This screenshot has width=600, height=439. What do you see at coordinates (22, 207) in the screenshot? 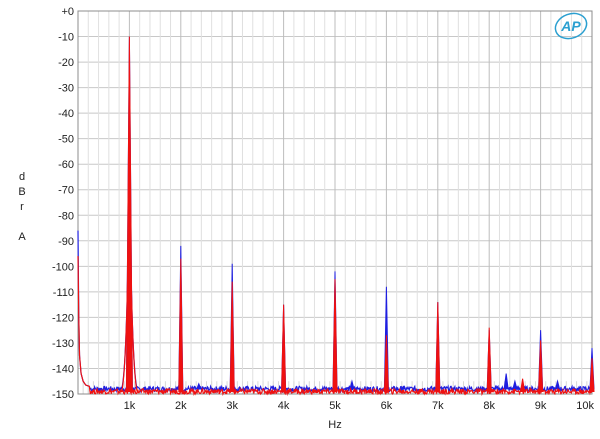
I see `y-axis-label-char: r` at bounding box center [22, 207].